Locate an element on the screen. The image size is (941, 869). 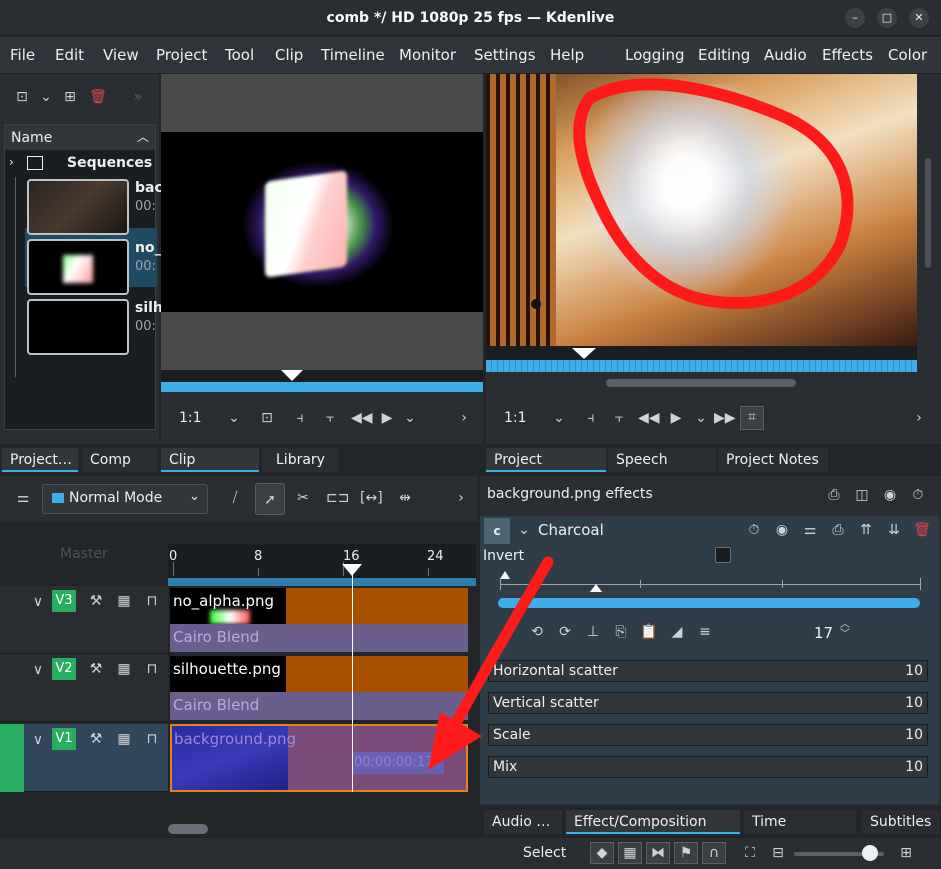
settings-sliders-icon: ⚌ is located at coordinates (810, 530).